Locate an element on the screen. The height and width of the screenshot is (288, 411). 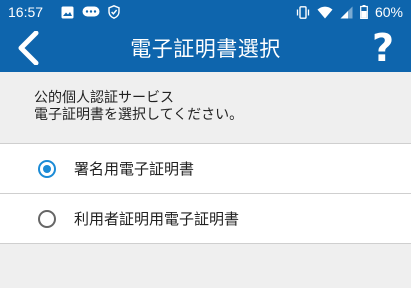
signal-icon is located at coordinates (346, 12).